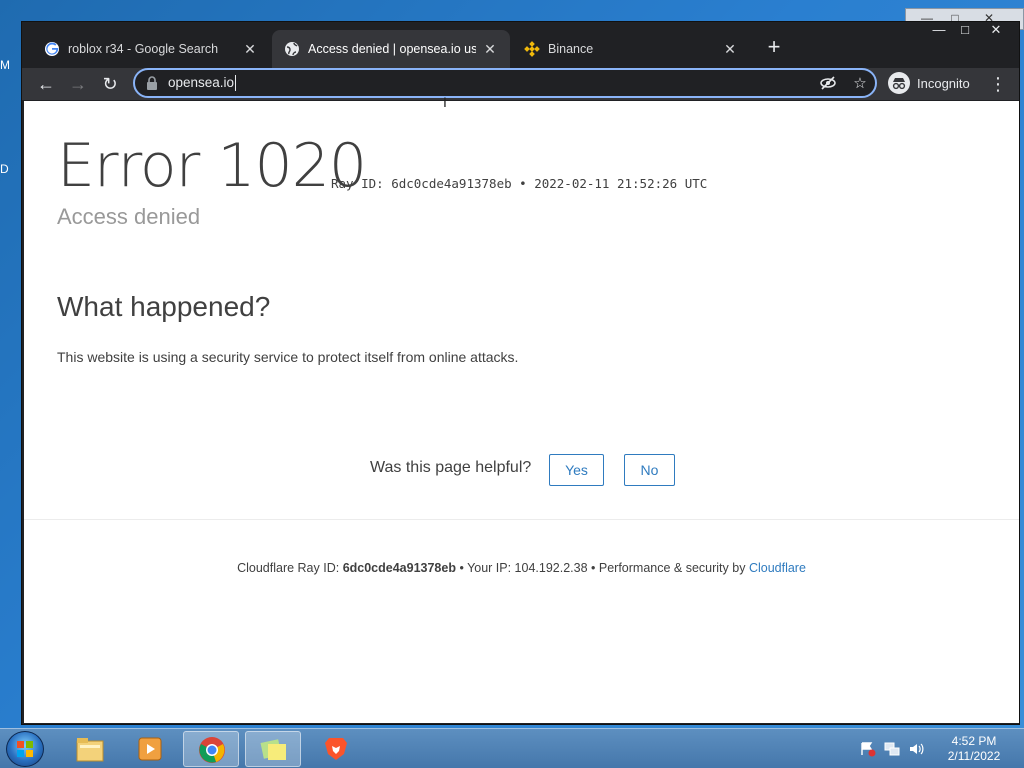  I want to click on incognito-icon, so click(899, 83).